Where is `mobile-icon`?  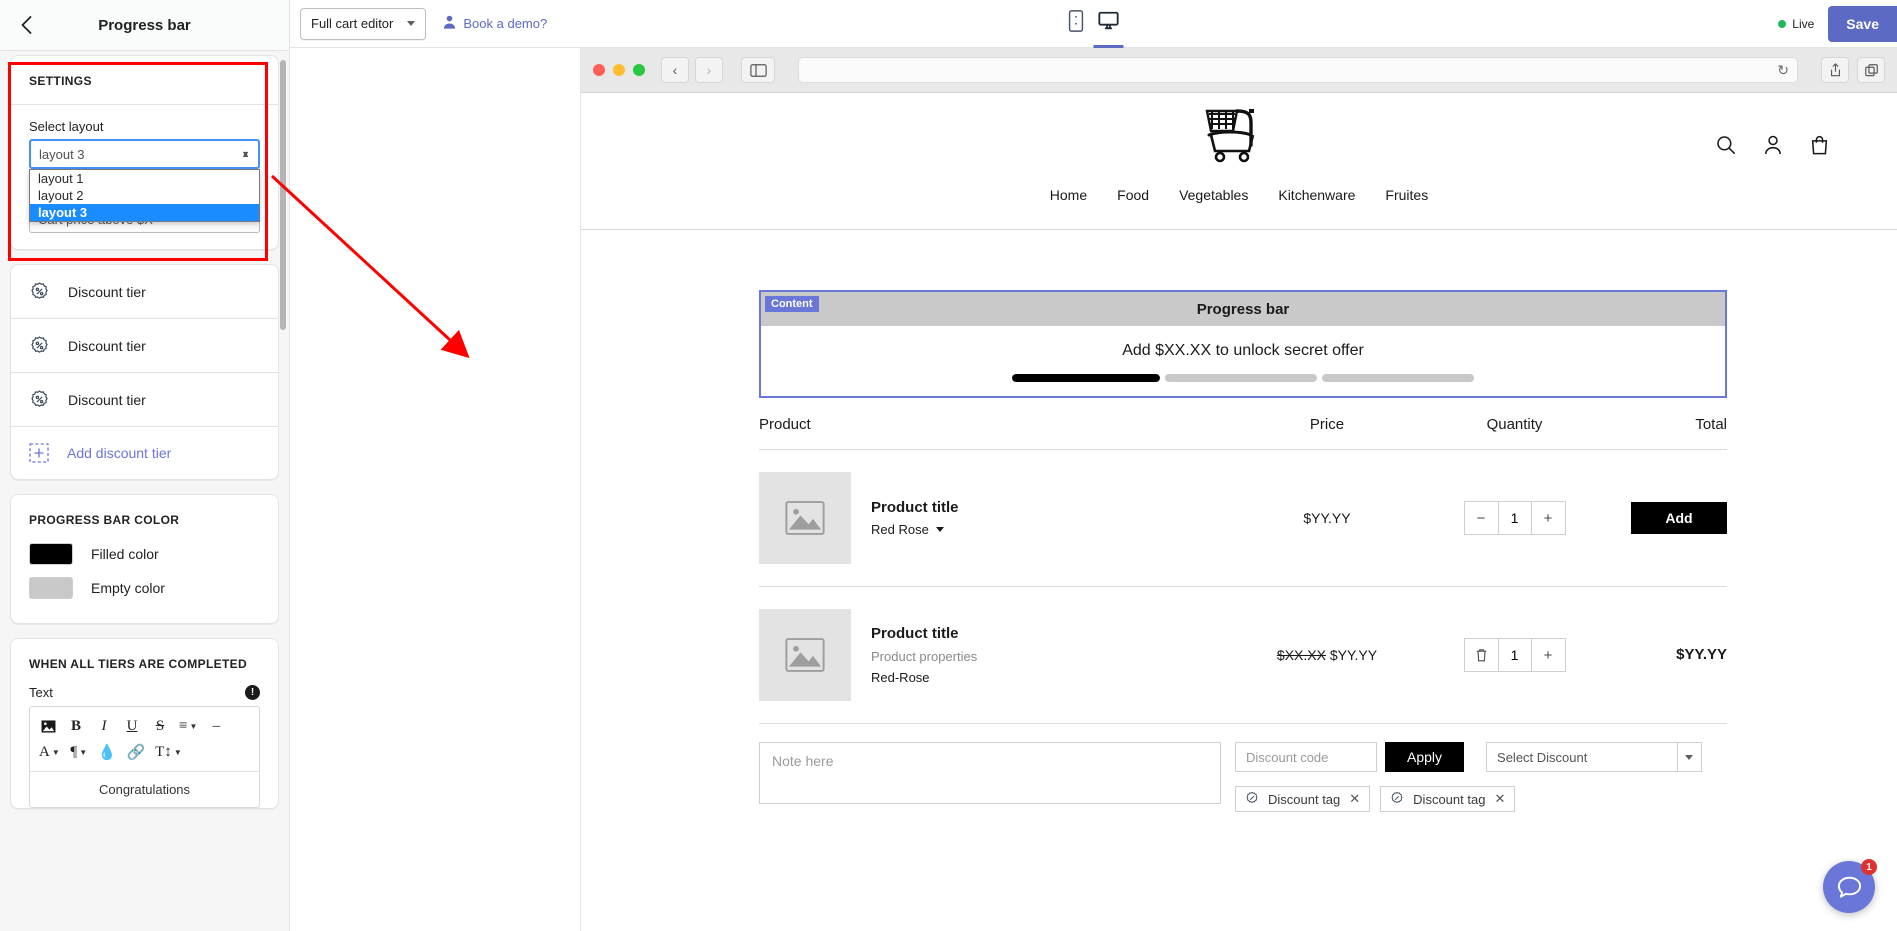
mobile-icon is located at coordinates (1075, 23).